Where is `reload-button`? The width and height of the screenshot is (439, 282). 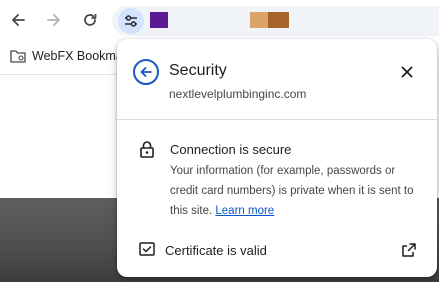
reload-button is located at coordinates (90, 20).